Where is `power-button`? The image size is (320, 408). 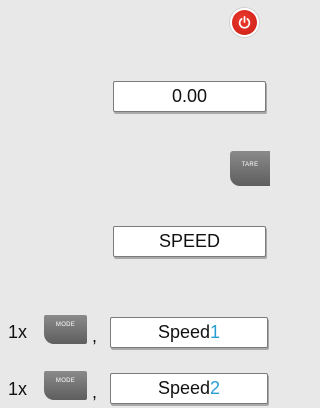 power-button is located at coordinates (244, 22).